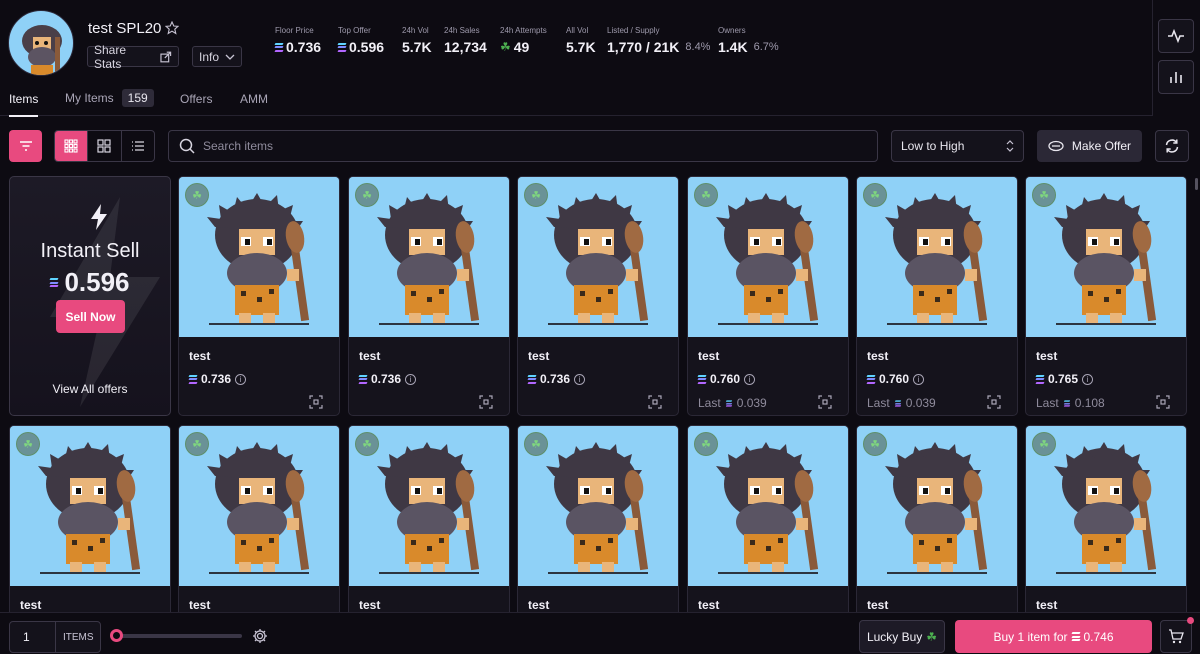 This screenshot has width=1200, height=654. I want to click on search-bar, so click(523, 146).